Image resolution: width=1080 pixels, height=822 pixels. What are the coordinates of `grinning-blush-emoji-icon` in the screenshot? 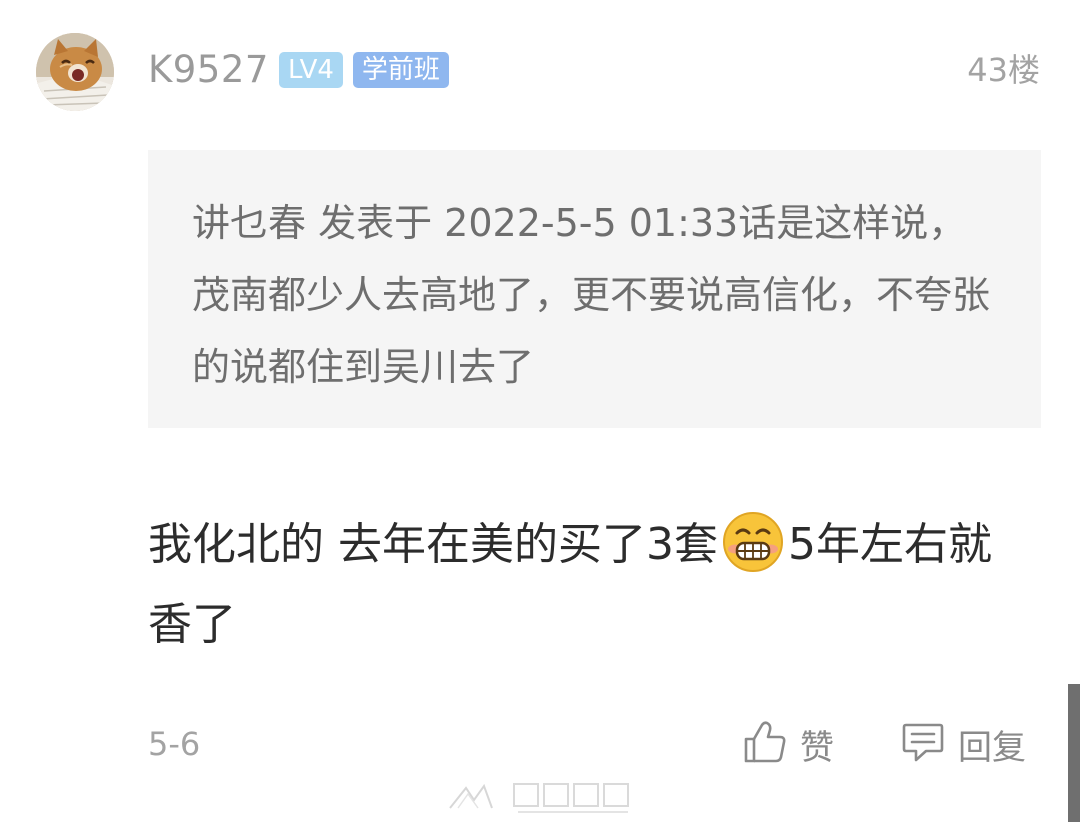 It's located at (753, 542).